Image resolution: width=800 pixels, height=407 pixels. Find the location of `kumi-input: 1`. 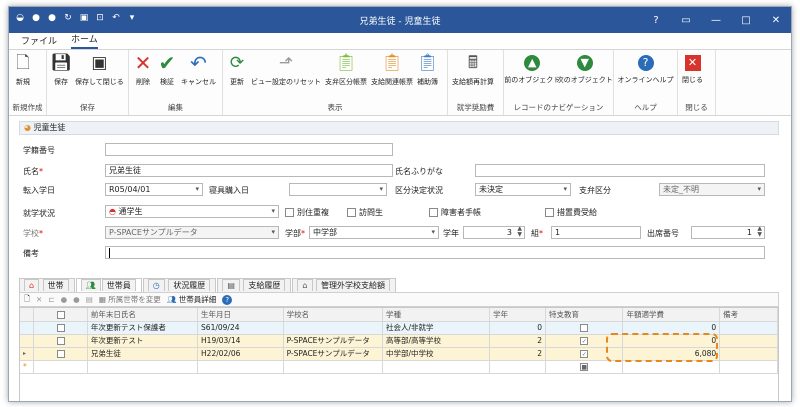

kumi-input: 1 is located at coordinates (596, 232).